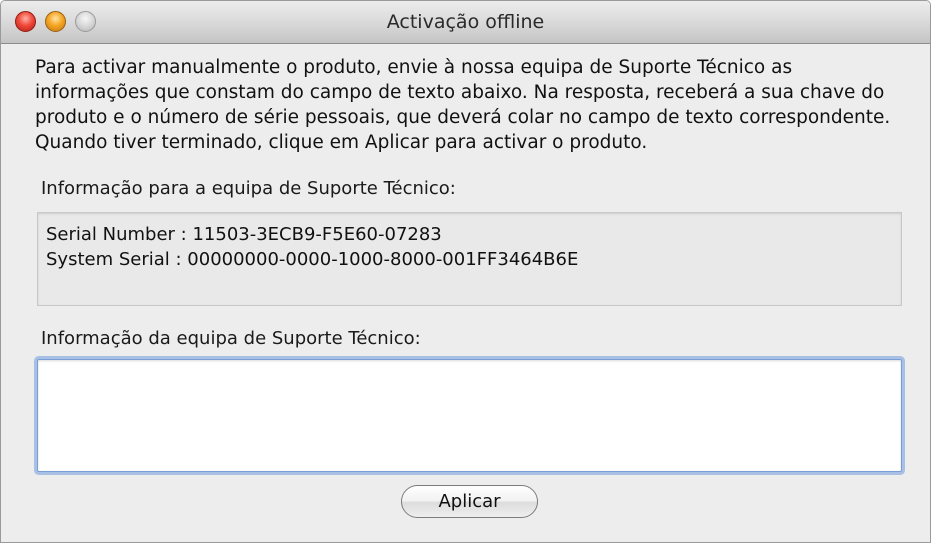  I want to click on info-from-support-label: Informação da equipa de Suporte Técnico:, so click(231, 338).